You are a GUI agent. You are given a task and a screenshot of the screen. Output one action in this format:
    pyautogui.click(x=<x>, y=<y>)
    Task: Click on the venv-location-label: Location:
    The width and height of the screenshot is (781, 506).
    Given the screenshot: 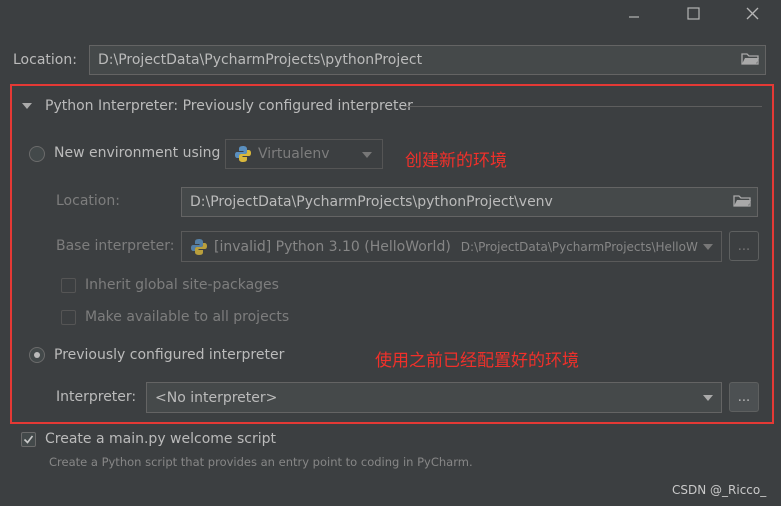 What is the action you would take?
    pyautogui.click(x=88, y=201)
    